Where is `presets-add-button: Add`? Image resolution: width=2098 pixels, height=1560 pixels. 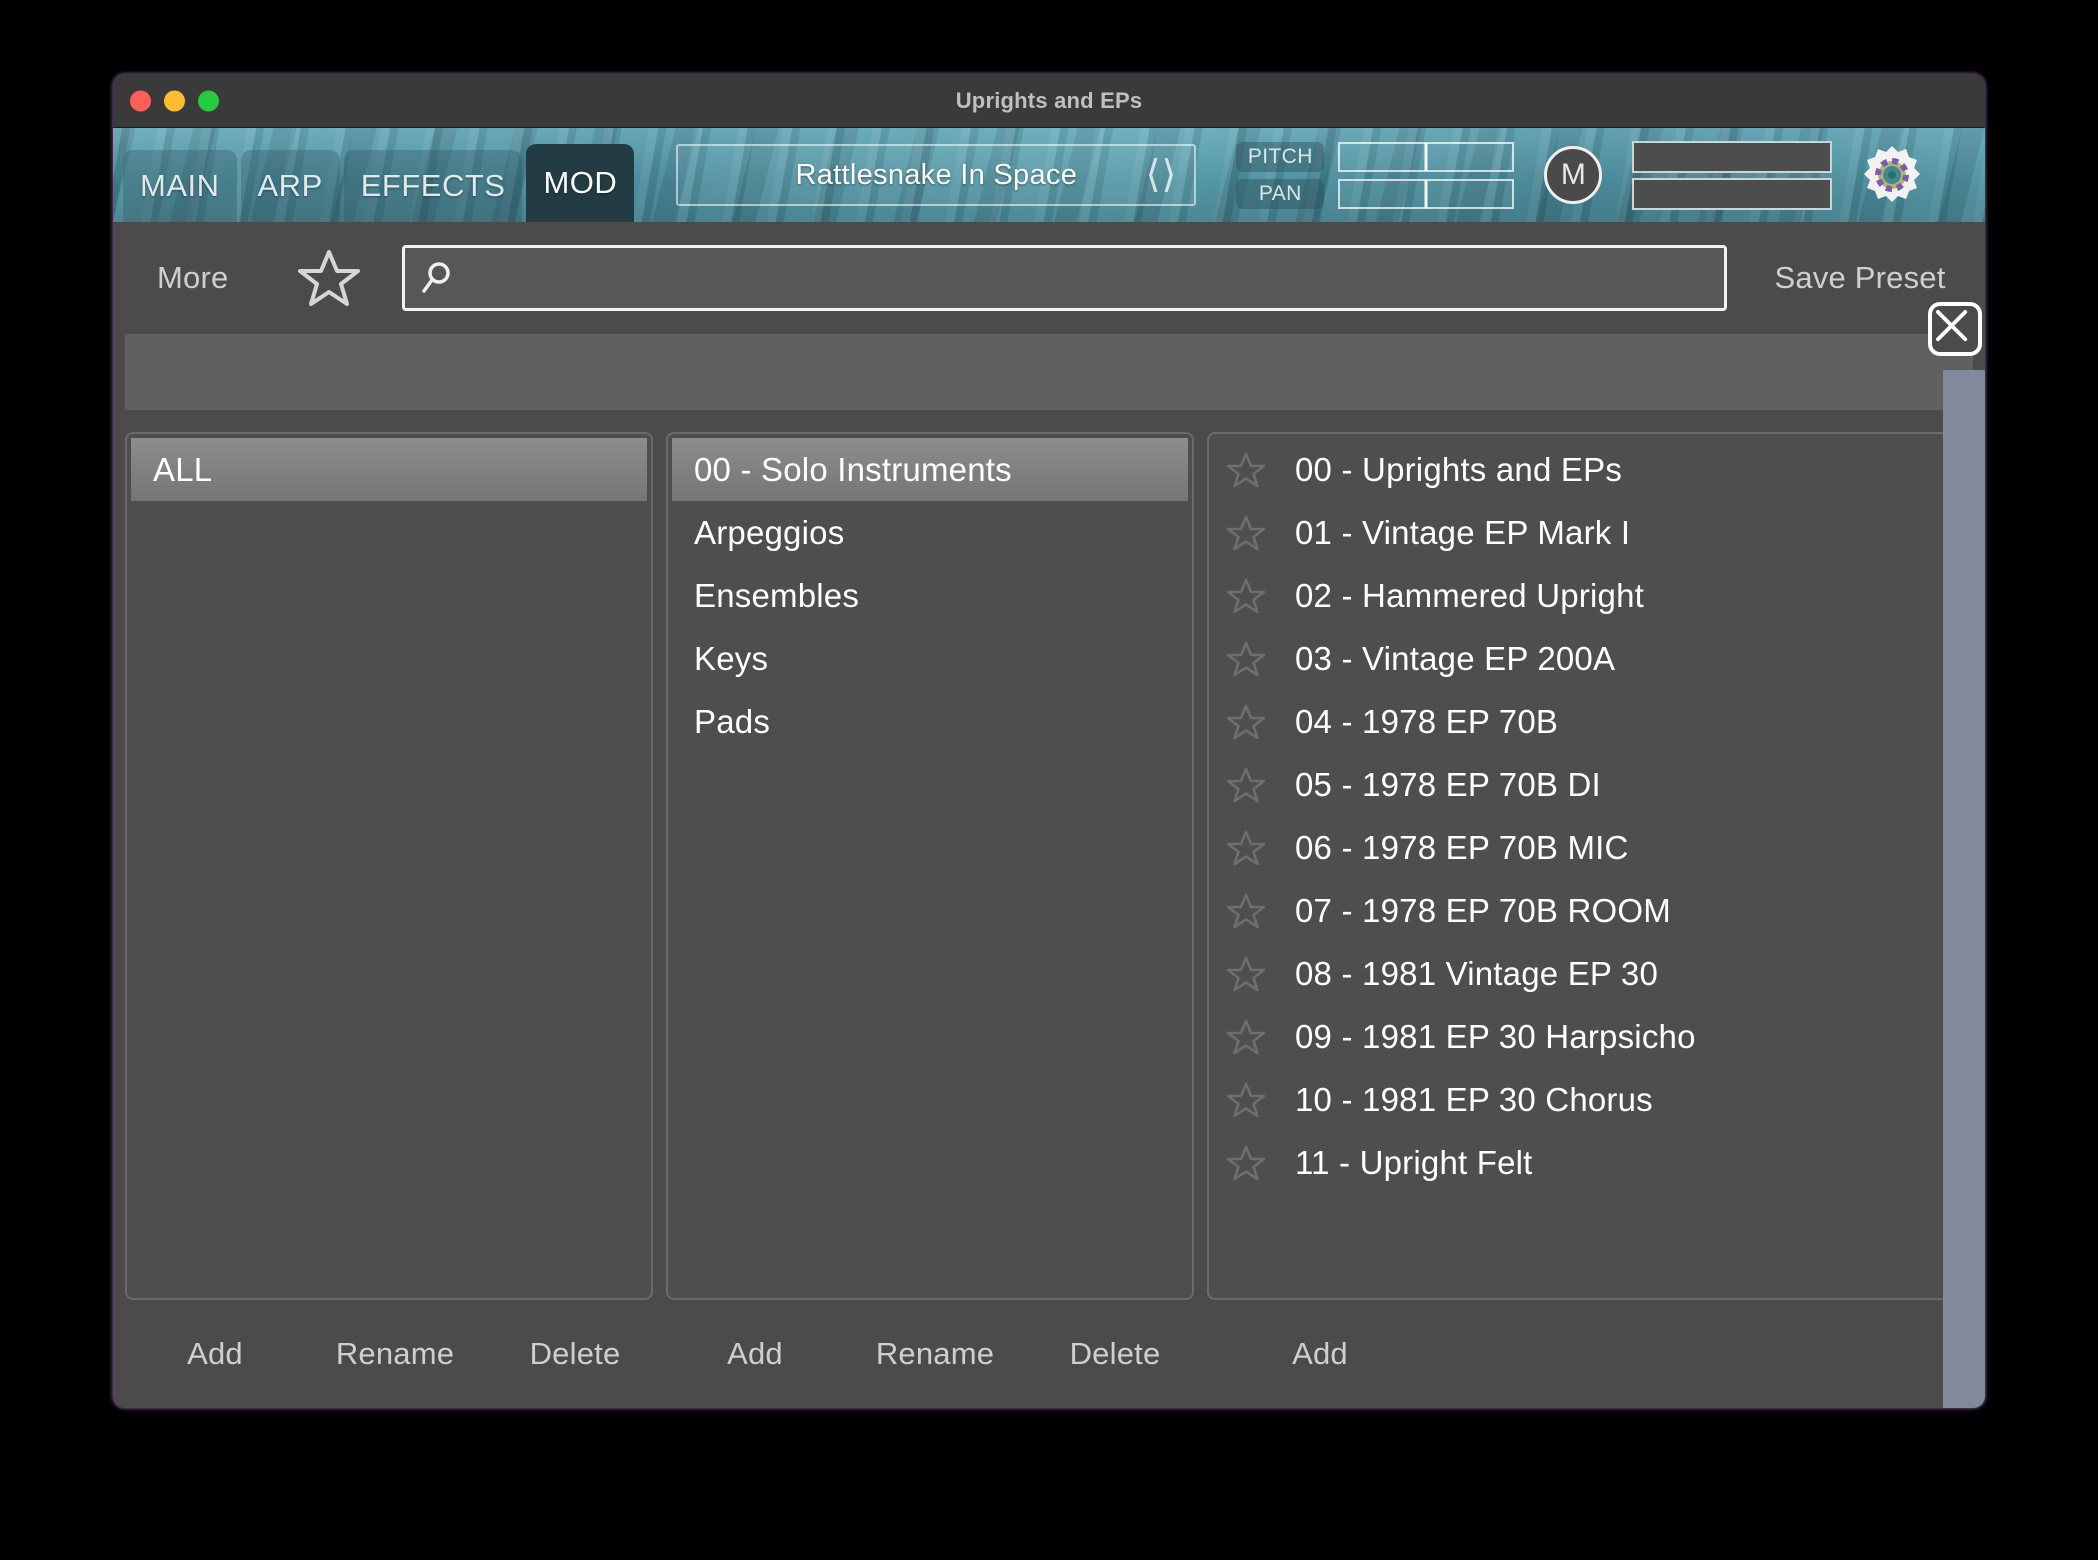 presets-add-button: Add is located at coordinates (1320, 1354).